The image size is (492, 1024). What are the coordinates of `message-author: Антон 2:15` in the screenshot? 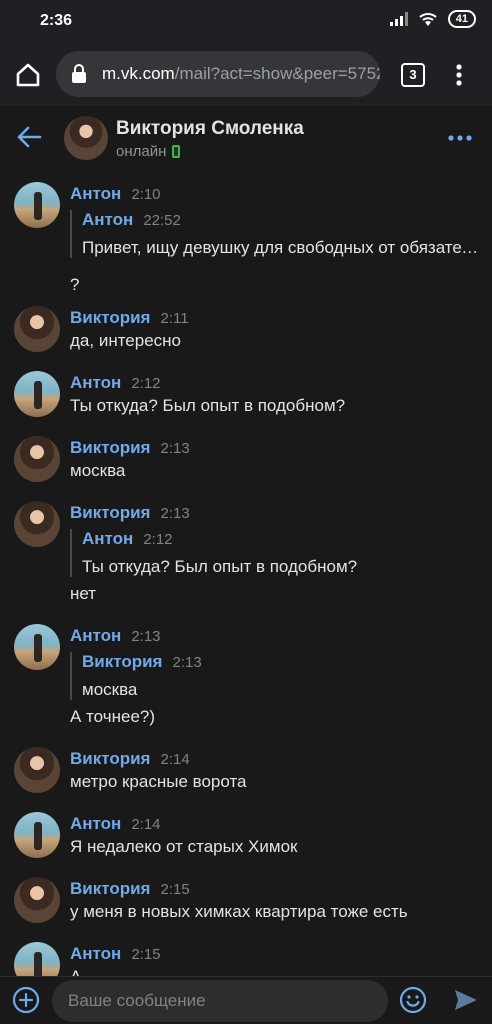 It's located at (115, 954).